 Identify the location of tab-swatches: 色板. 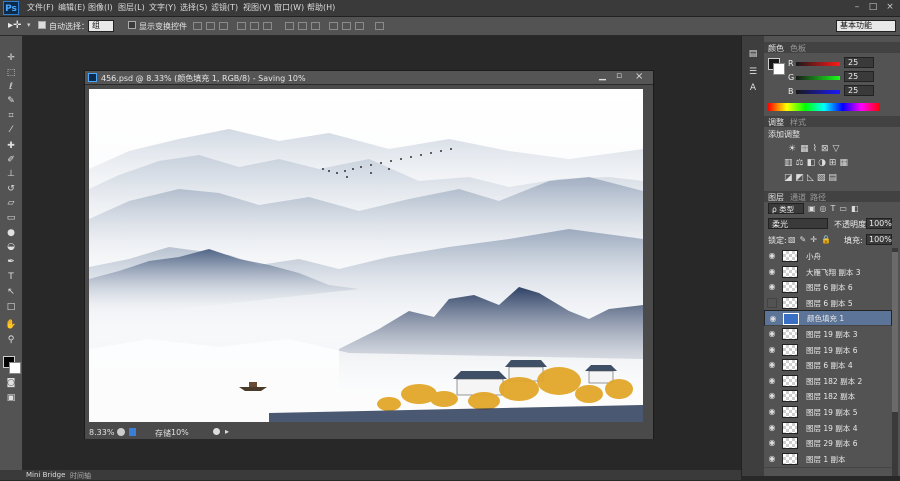
(798, 48).